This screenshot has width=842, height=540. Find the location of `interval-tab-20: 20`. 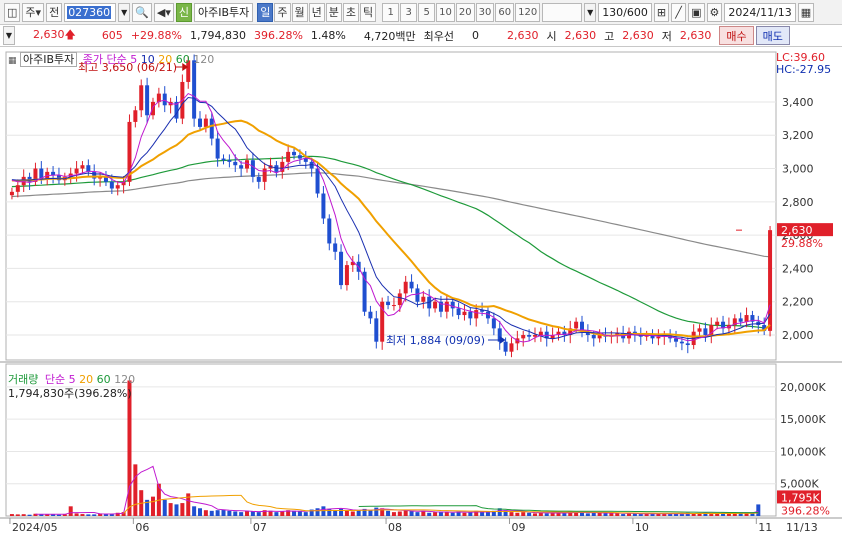

interval-tab-20: 20 is located at coordinates (465, 12).